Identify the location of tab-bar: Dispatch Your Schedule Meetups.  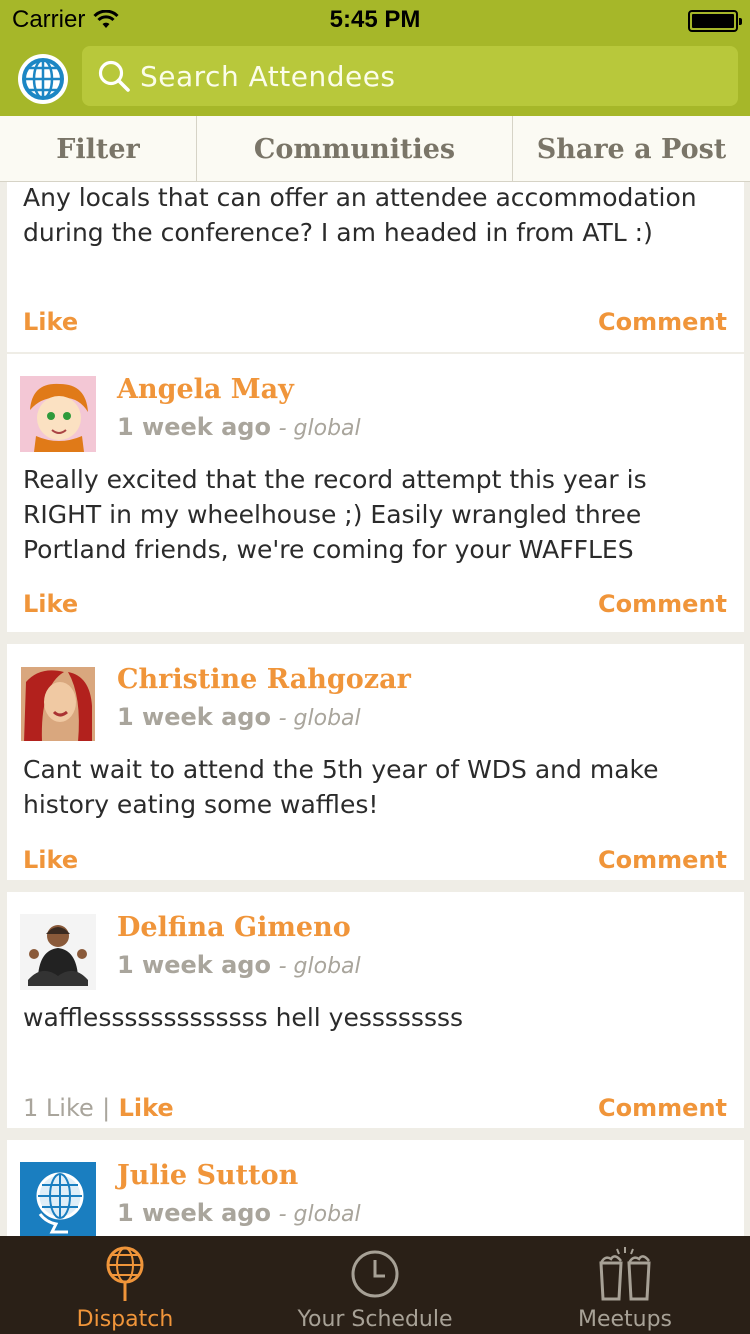
(375, 1285).